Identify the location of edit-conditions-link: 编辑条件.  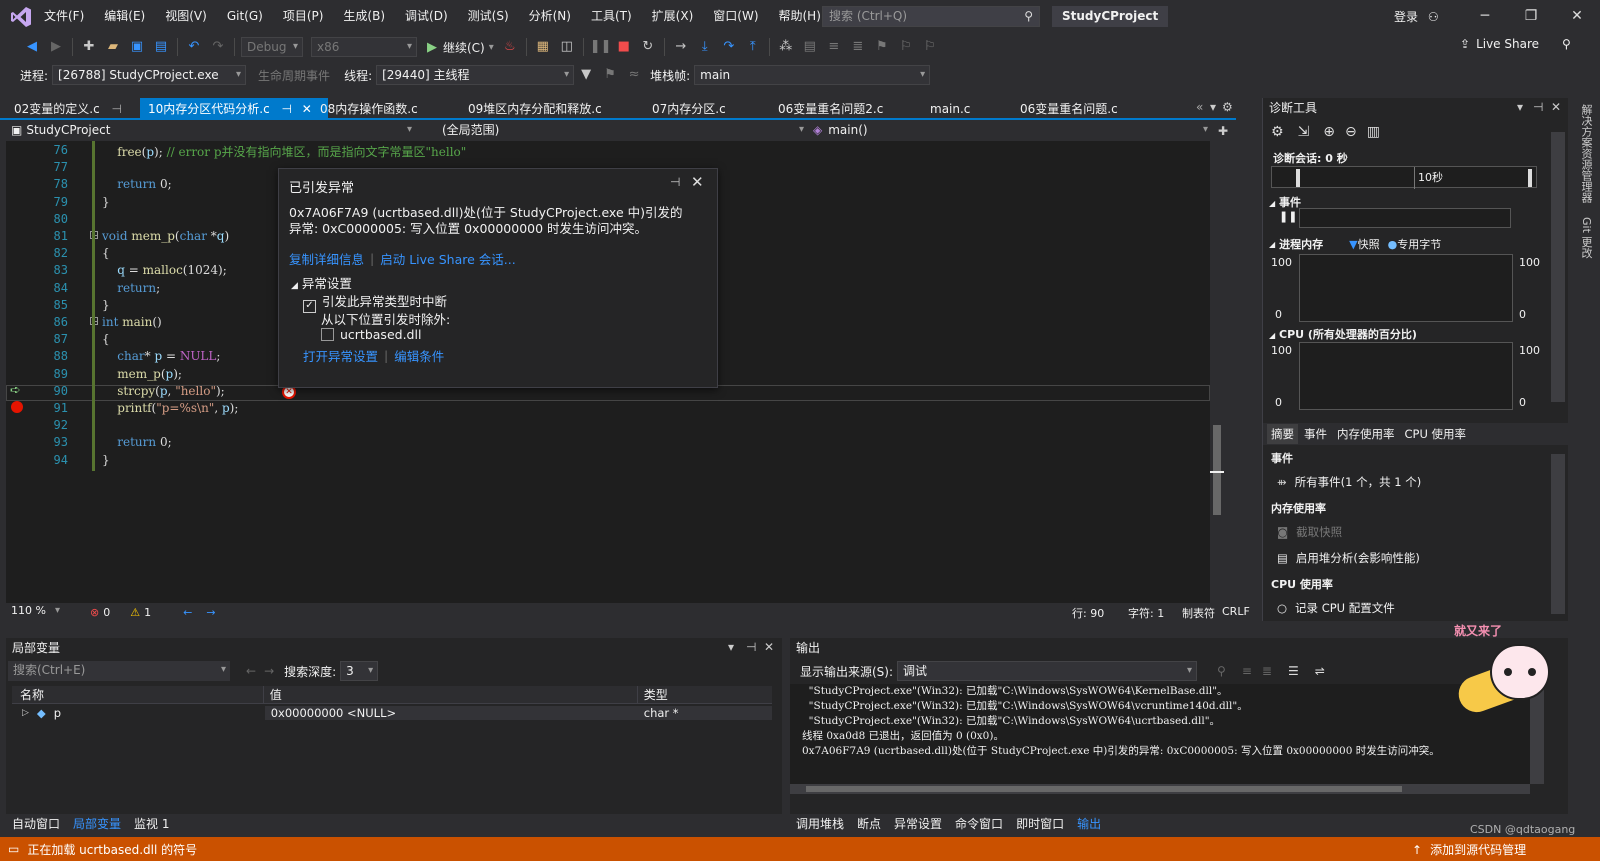
(419, 355).